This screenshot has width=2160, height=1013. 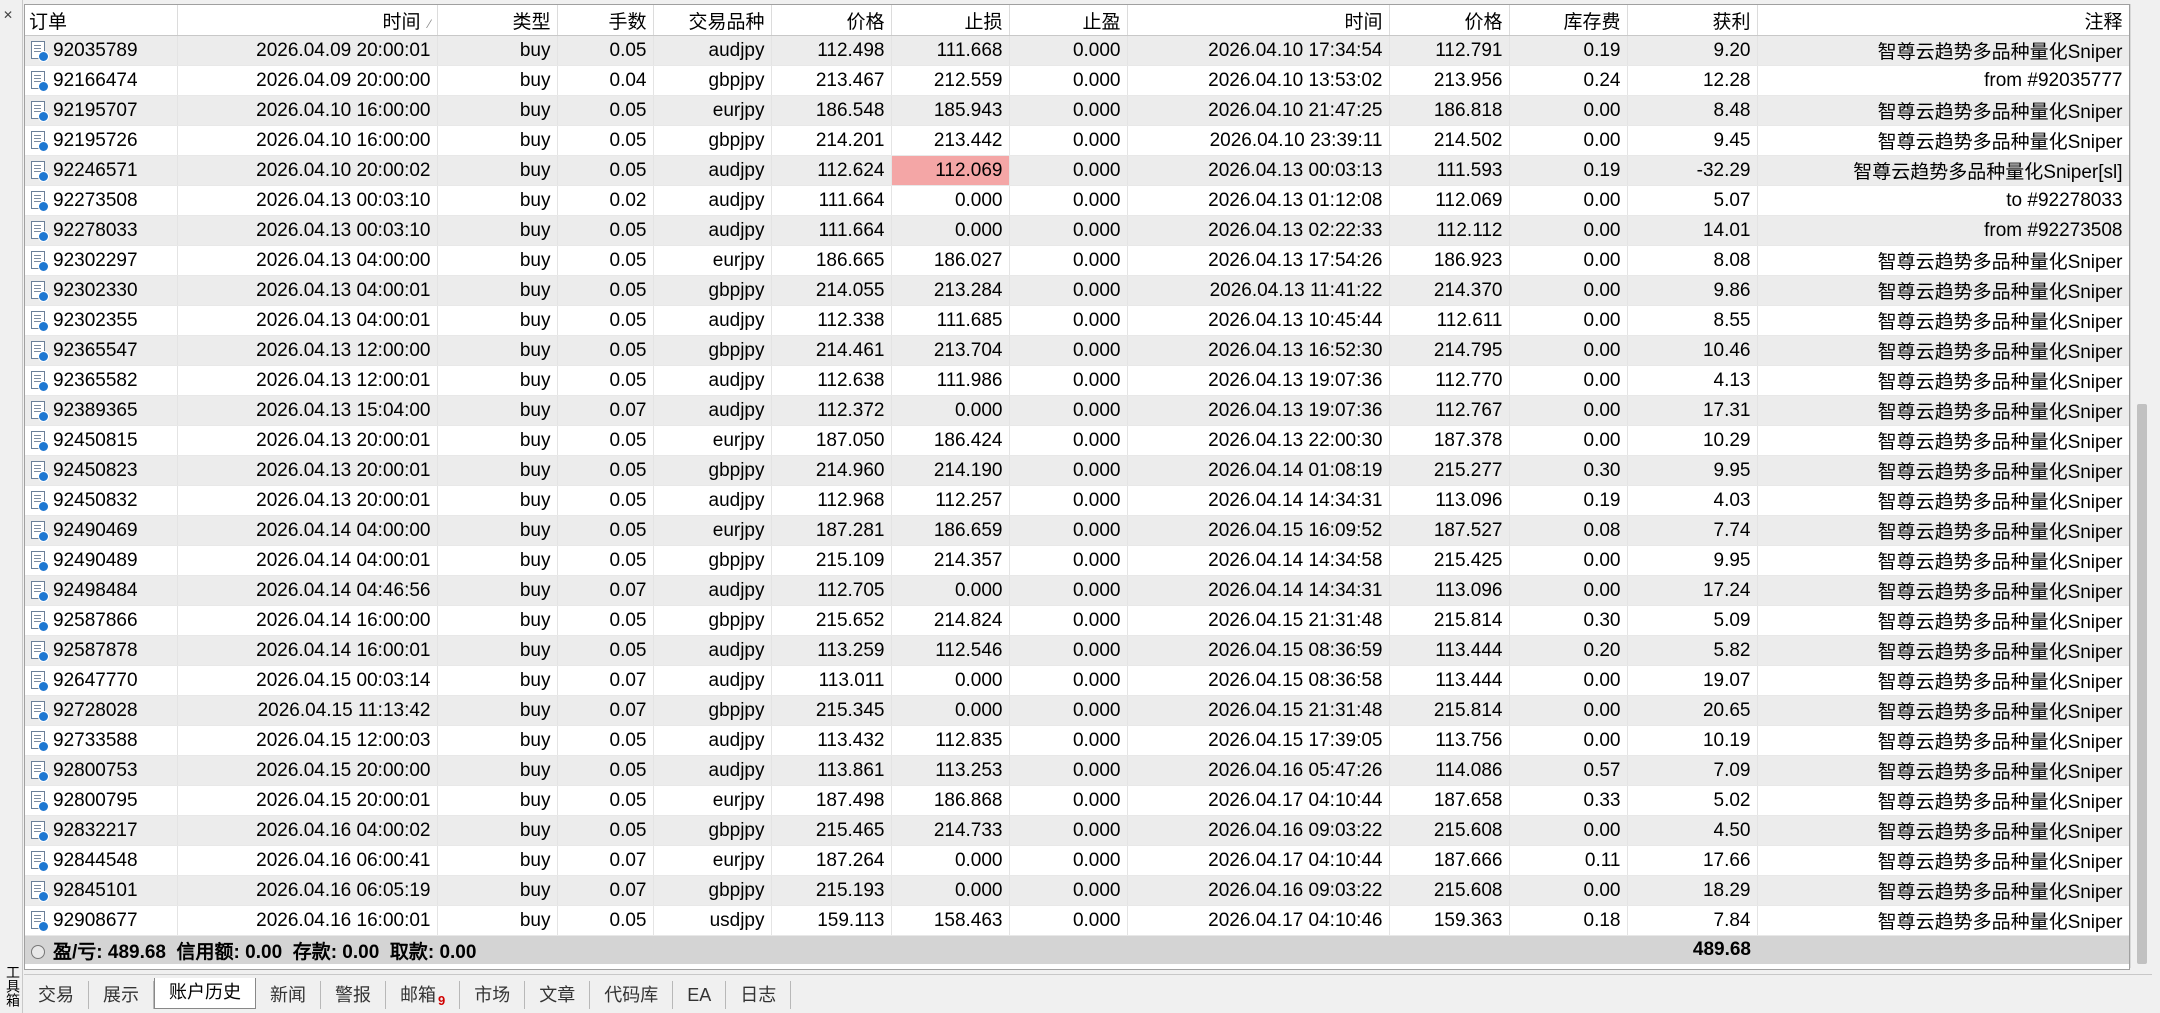 I want to click on column-header-label: 库存费, so click(x=1592, y=22).